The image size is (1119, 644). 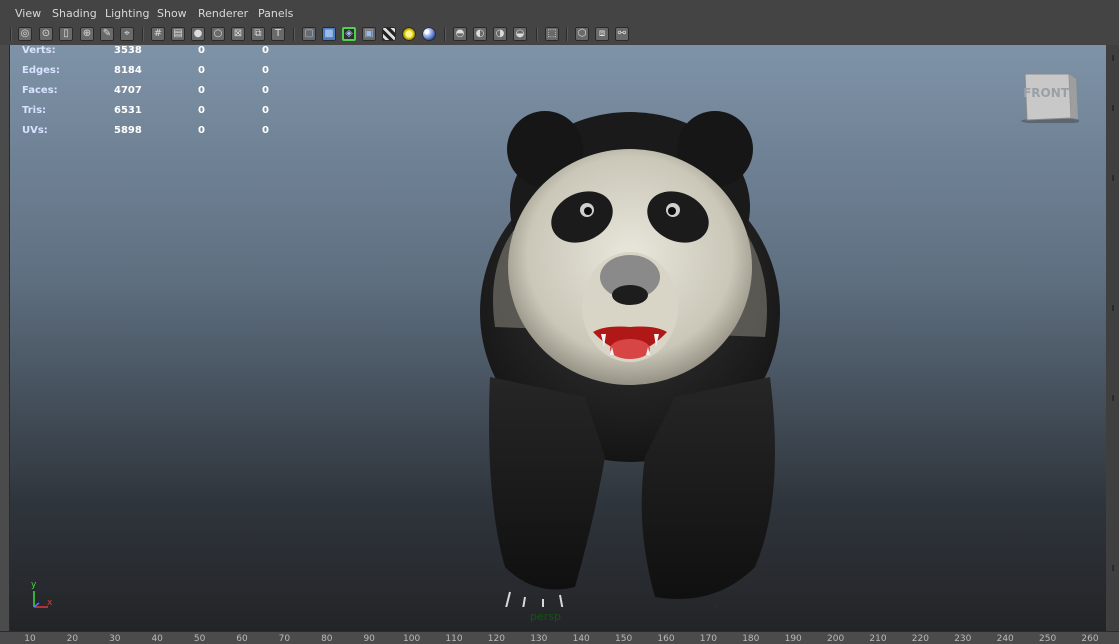 What do you see at coordinates (162, 72) in the screenshot?
I see `stat-row-edges: Edges: 8184 0 0` at bounding box center [162, 72].